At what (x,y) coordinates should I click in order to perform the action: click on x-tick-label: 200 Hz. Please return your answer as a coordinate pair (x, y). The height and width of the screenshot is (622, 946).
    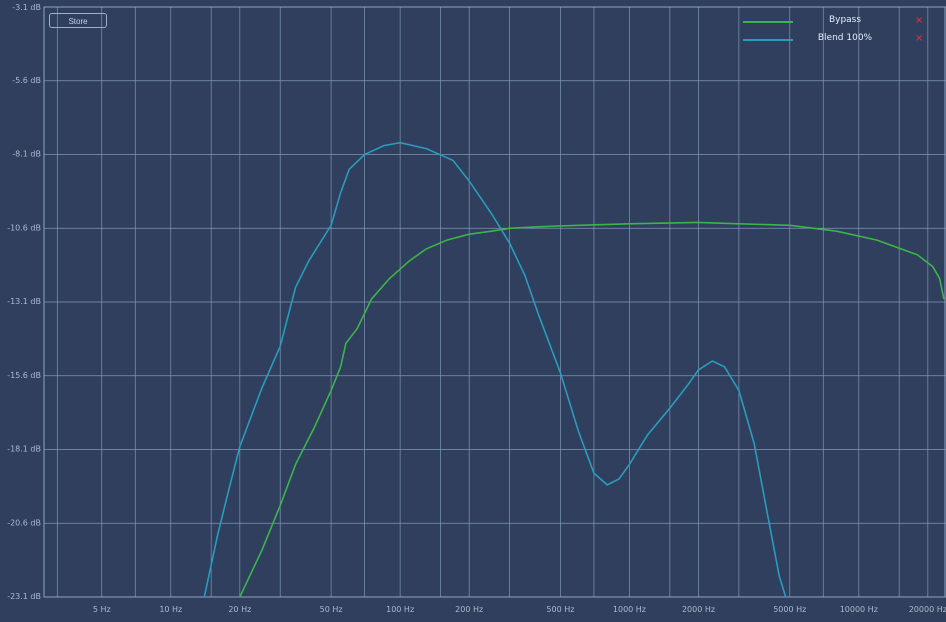
    Looking at the image, I should click on (469, 609).